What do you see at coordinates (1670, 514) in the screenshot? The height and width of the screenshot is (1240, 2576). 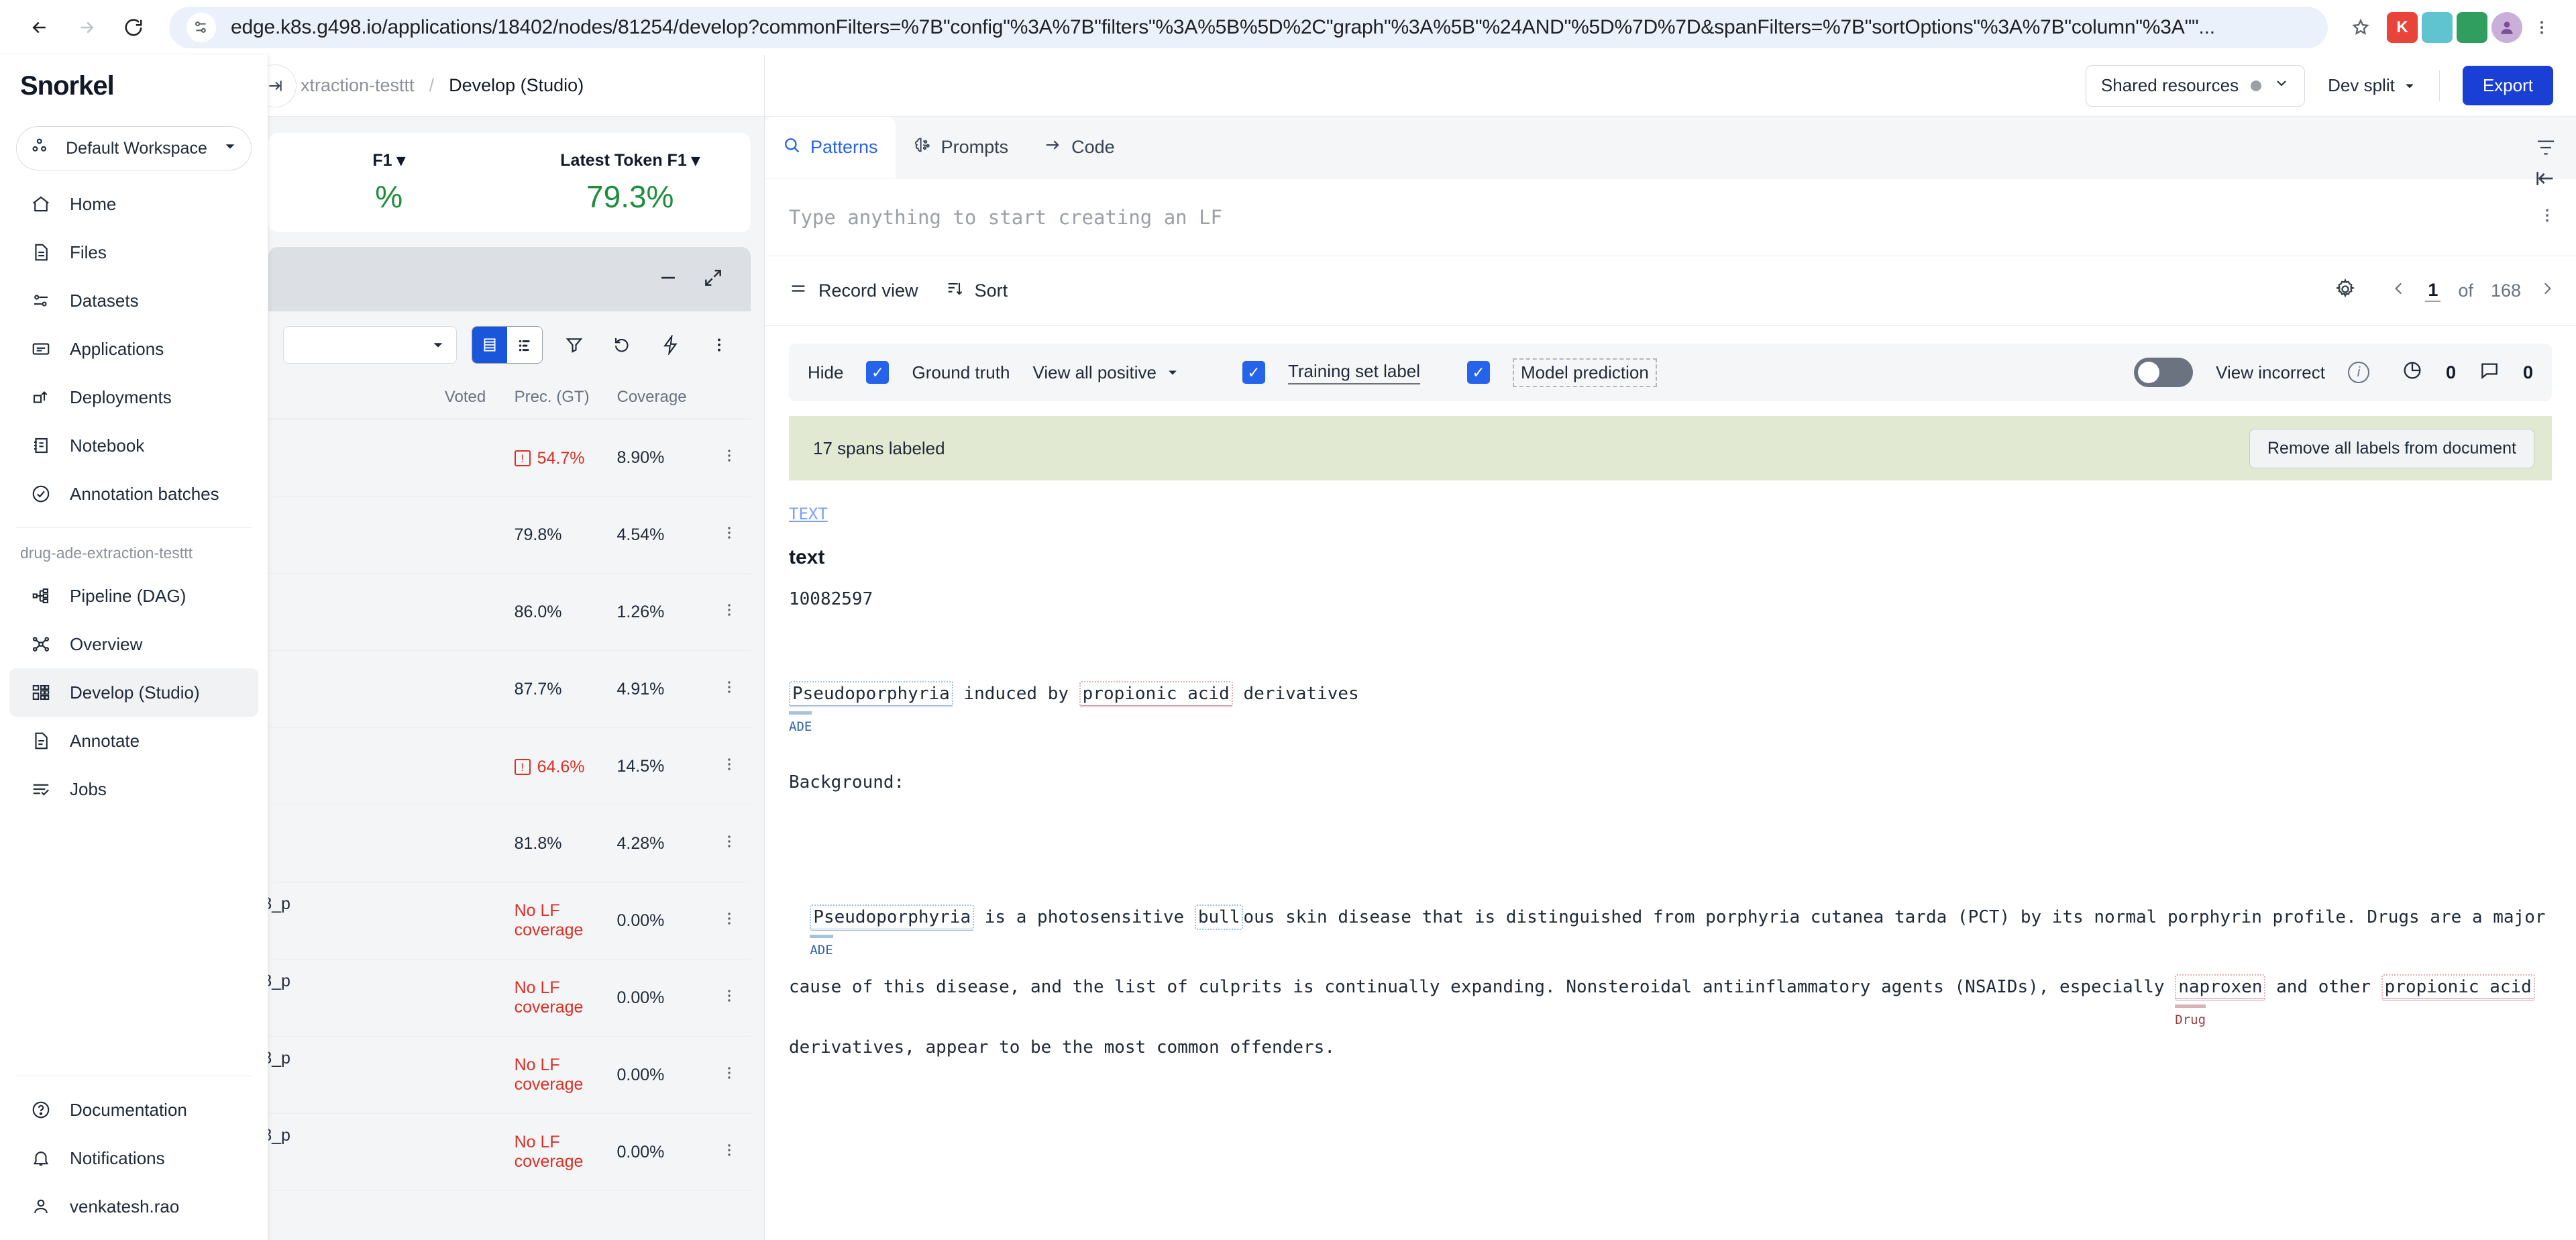 I see `field-tag: TEXT` at bounding box center [1670, 514].